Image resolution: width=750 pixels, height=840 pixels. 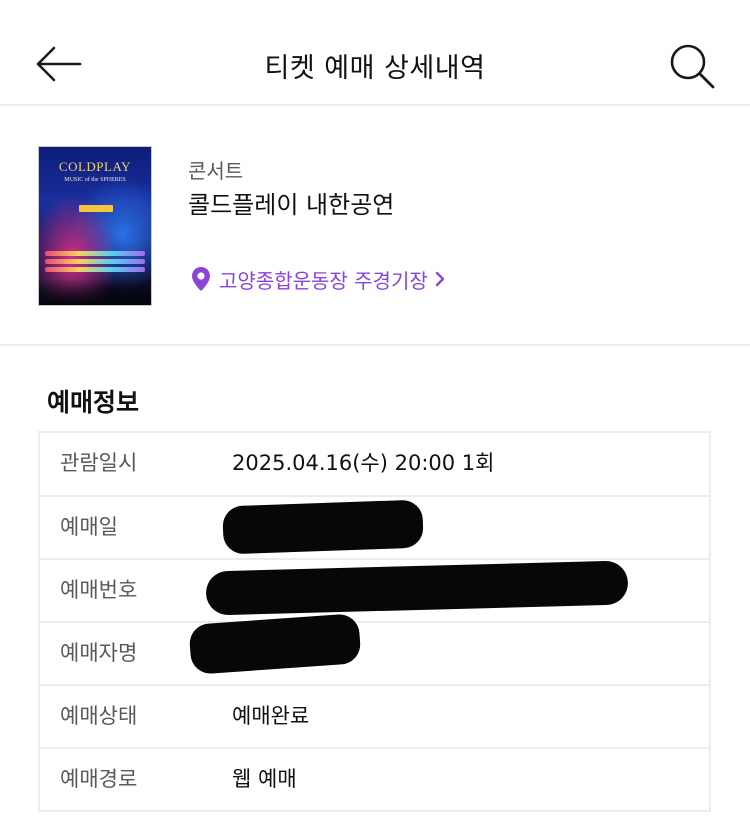 What do you see at coordinates (99, 779) in the screenshot?
I see `row-label: 예매경로` at bounding box center [99, 779].